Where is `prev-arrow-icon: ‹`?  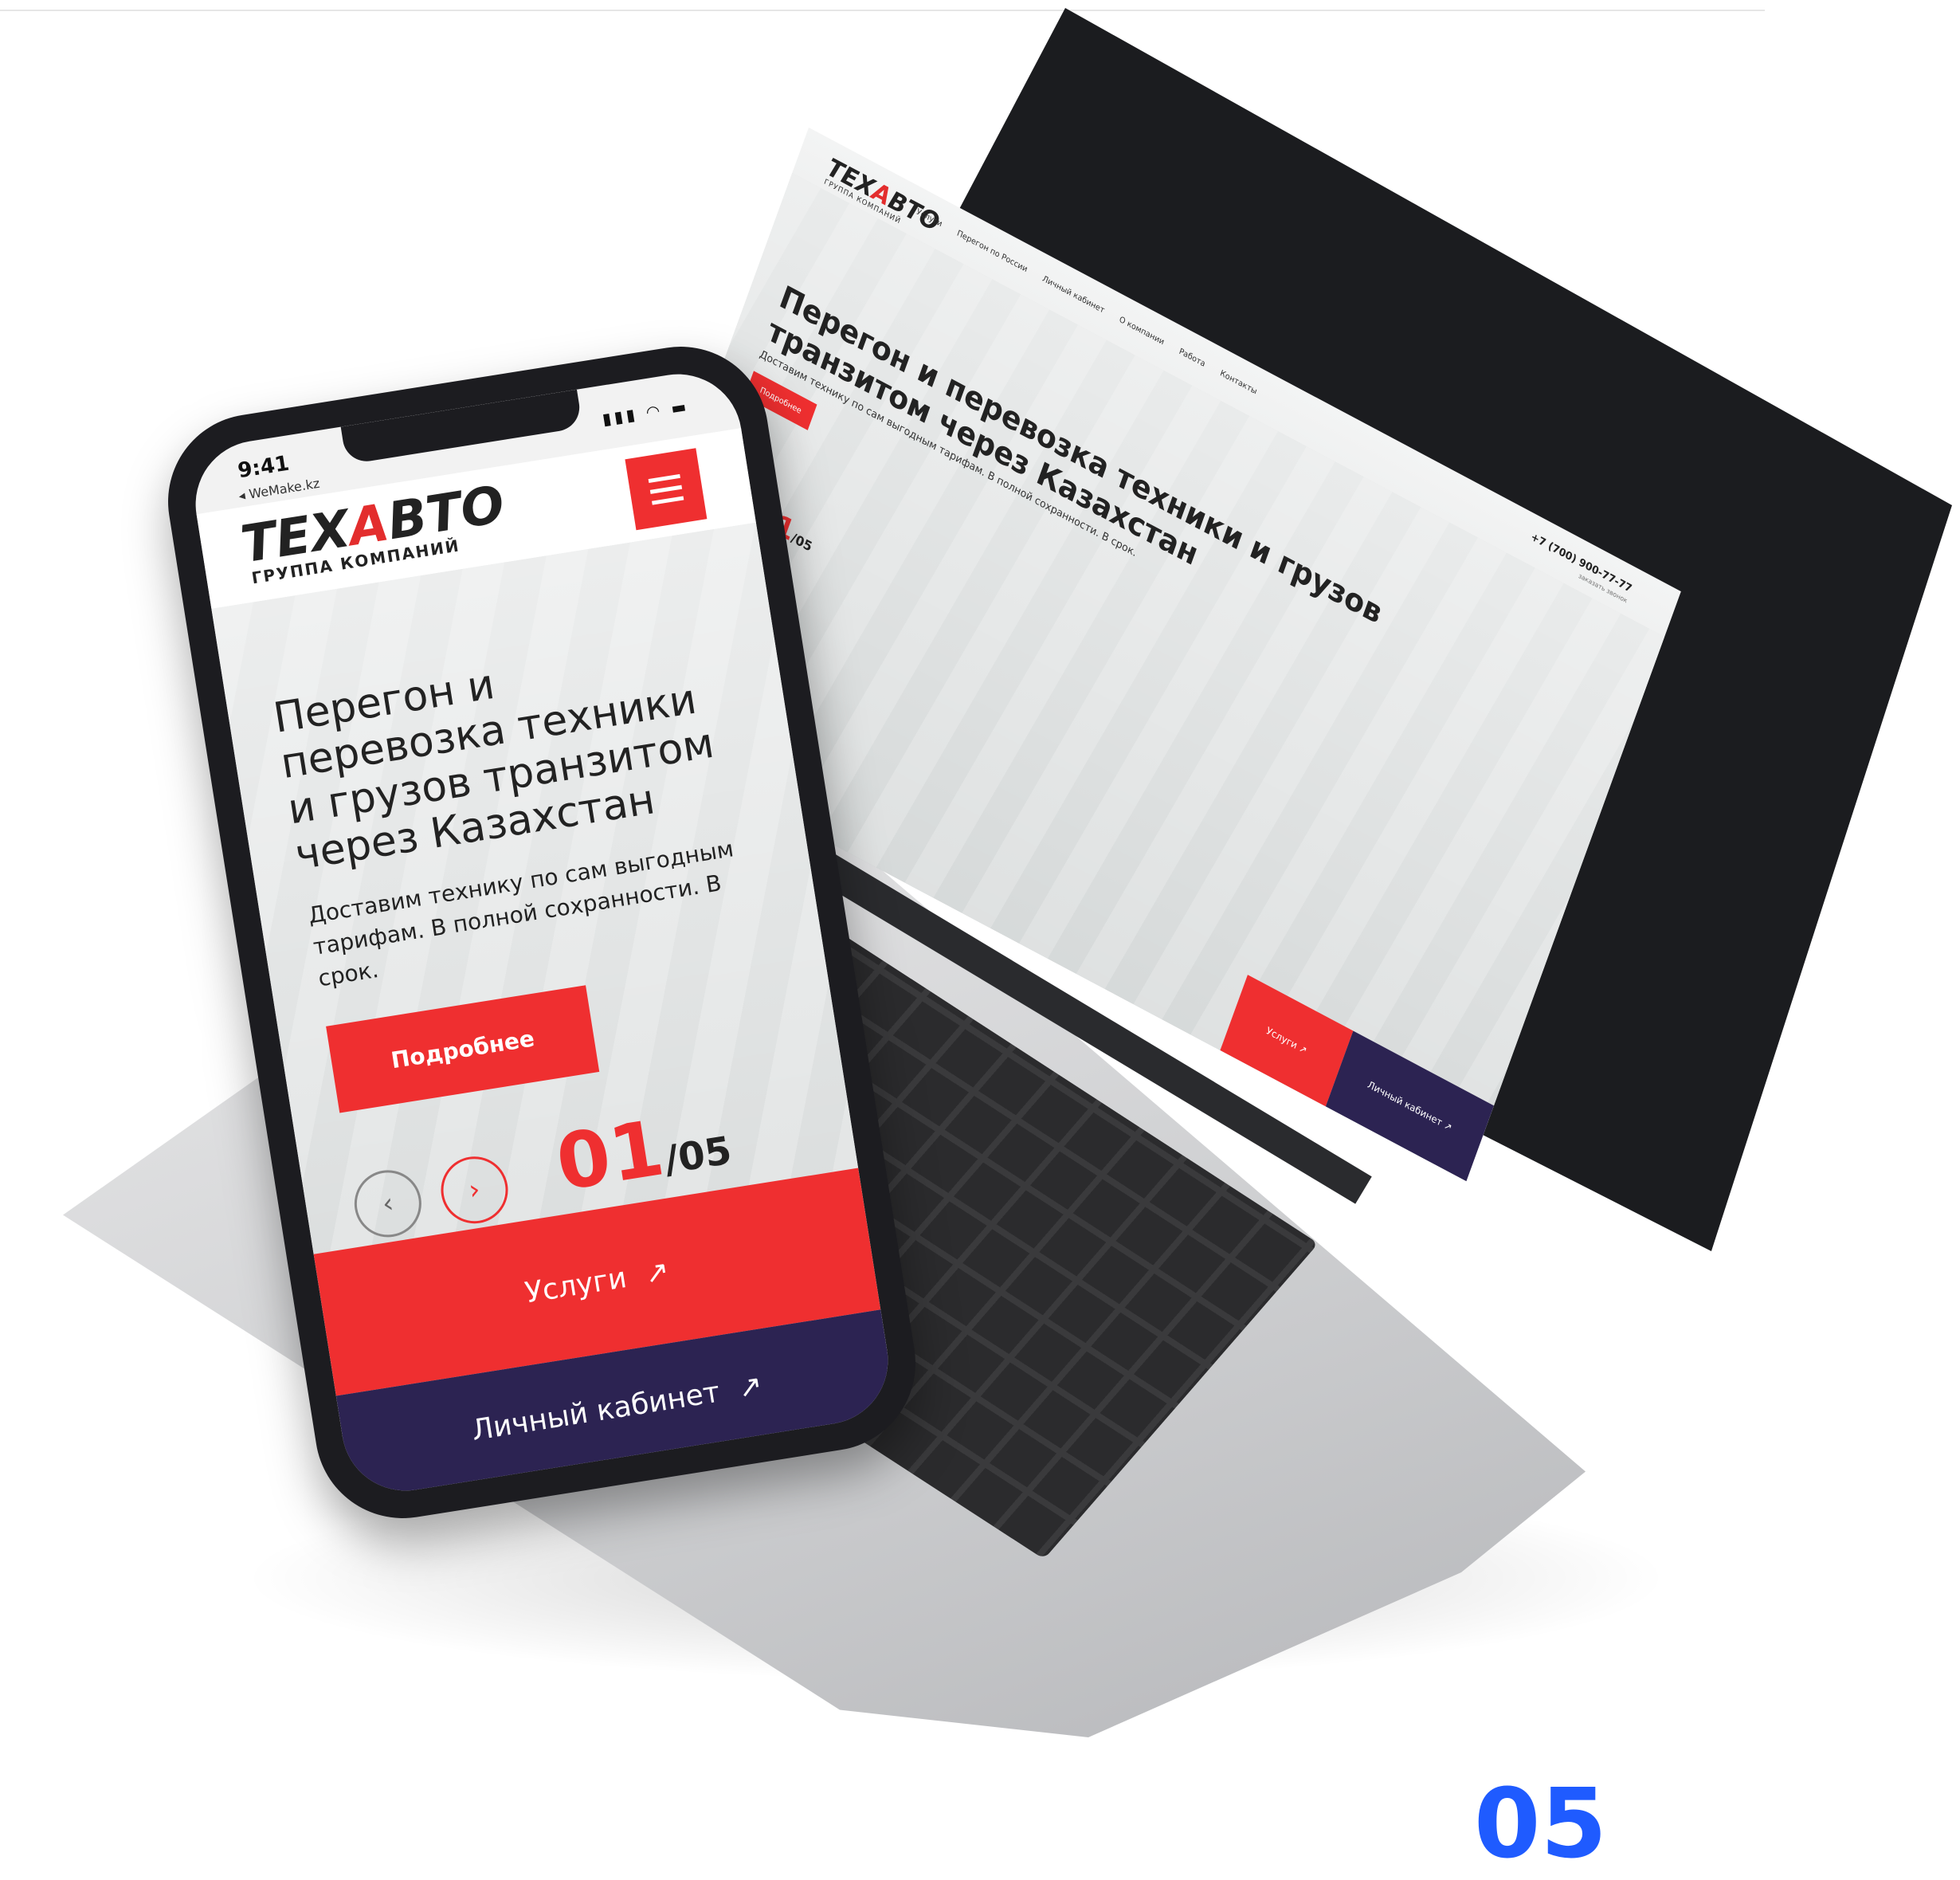 prev-arrow-icon: ‹ is located at coordinates (387, 1203).